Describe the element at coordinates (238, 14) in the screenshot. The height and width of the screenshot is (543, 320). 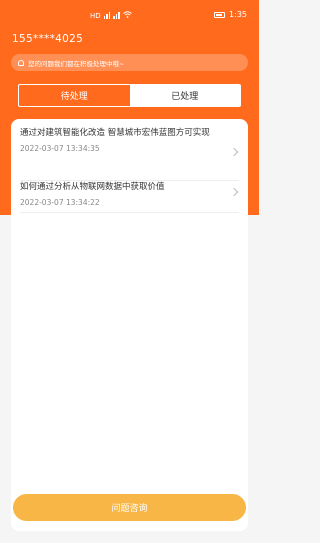
I see `clock: 1:35` at that location.